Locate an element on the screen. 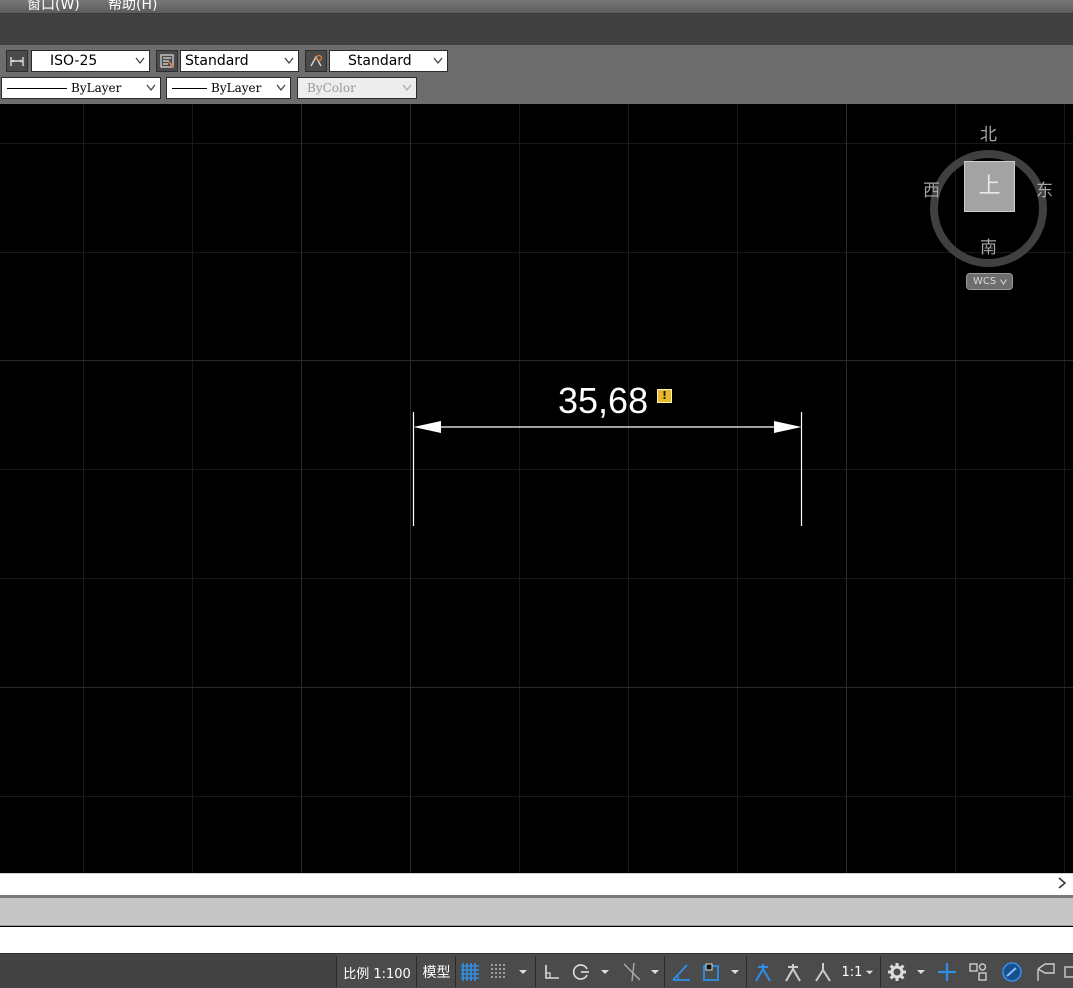 Image resolution: width=1073 pixels, height=988 pixels. menu-bar: 窗口(W) 帮助(H) is located at coordinates (536, 7).